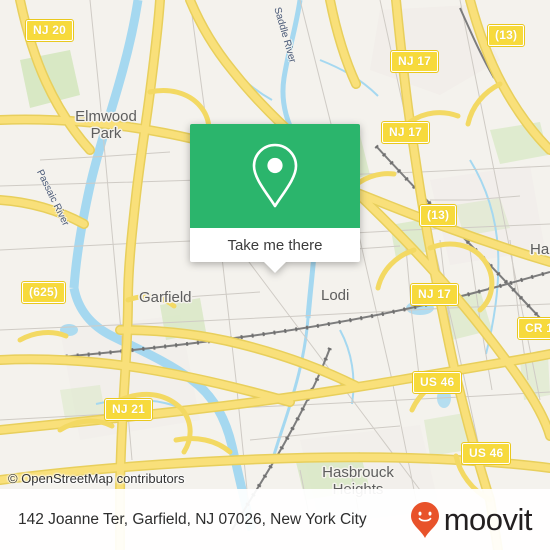 The image size is (550, 550). Describe the element at coordinates (275, 245) in the screenshot. I see `take-me-there-label: Take me there` at that location.